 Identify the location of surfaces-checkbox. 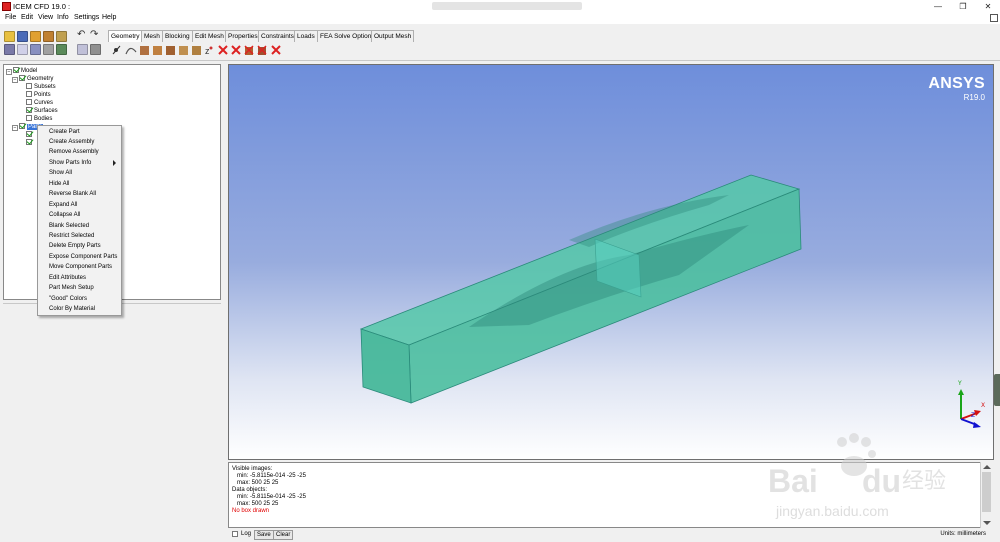
(29, 110).